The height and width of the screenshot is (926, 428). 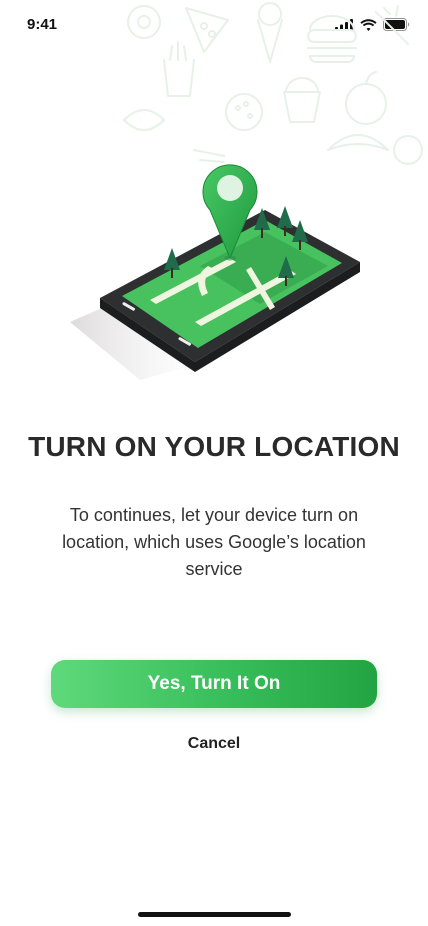 What do you see at coordinates (408, 150) in the screenshot?
I see `tomato-doodle-icon` at bounding box center [408, 150].